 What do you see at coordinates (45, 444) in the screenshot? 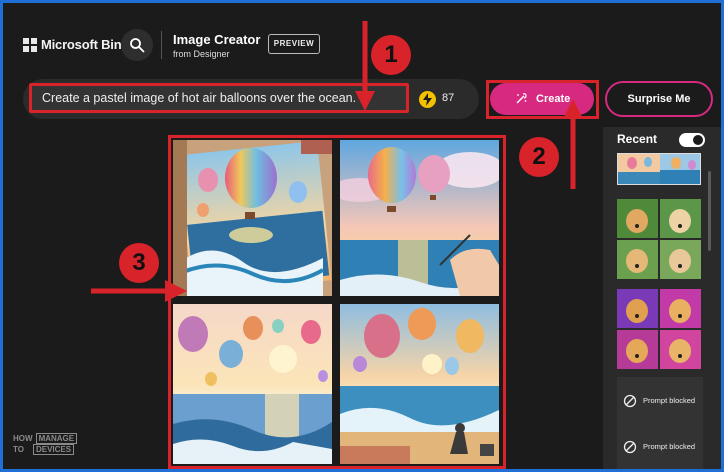
I see `watermark-logo: HOW MANAGE TO DEVICES` at bounding box center [45, 444].